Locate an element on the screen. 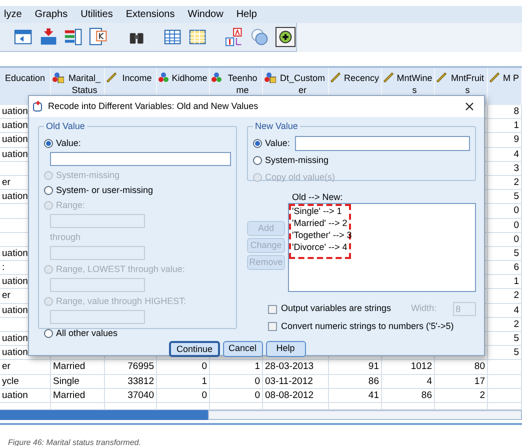 This screenshot has width=522, height=446. table-cell: Single is located at coordinates (66, 381).